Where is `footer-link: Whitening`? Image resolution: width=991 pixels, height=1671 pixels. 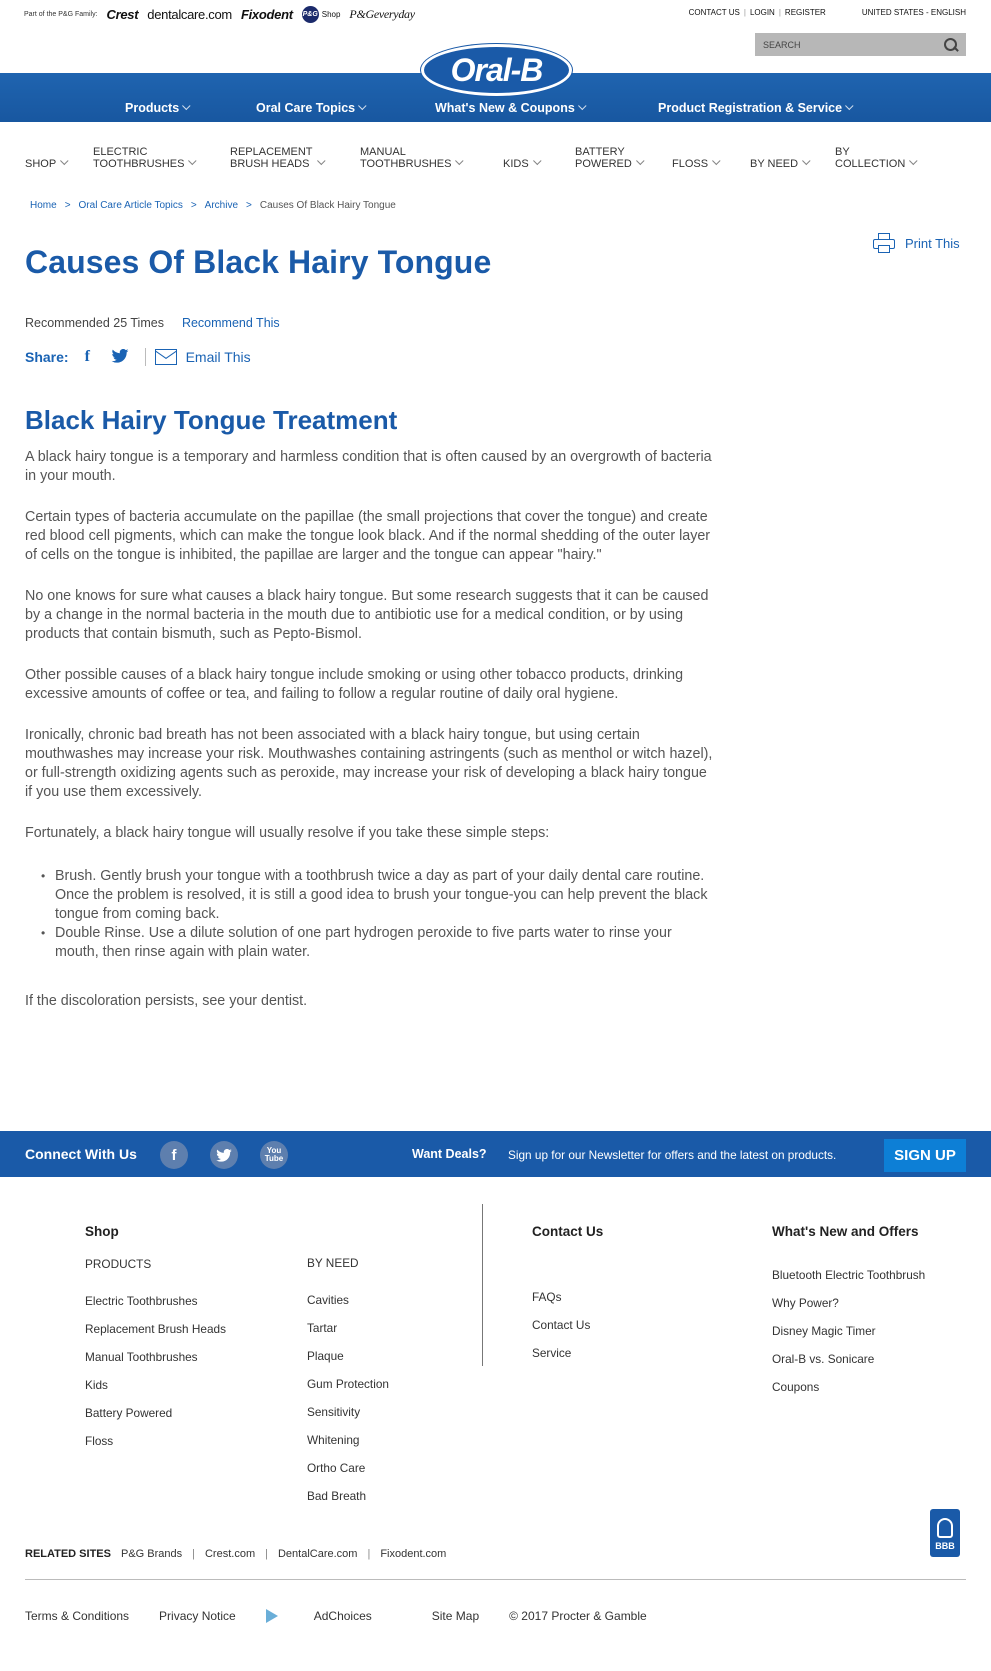
footer-link: Whitening is located at coordinates (348, 1440).